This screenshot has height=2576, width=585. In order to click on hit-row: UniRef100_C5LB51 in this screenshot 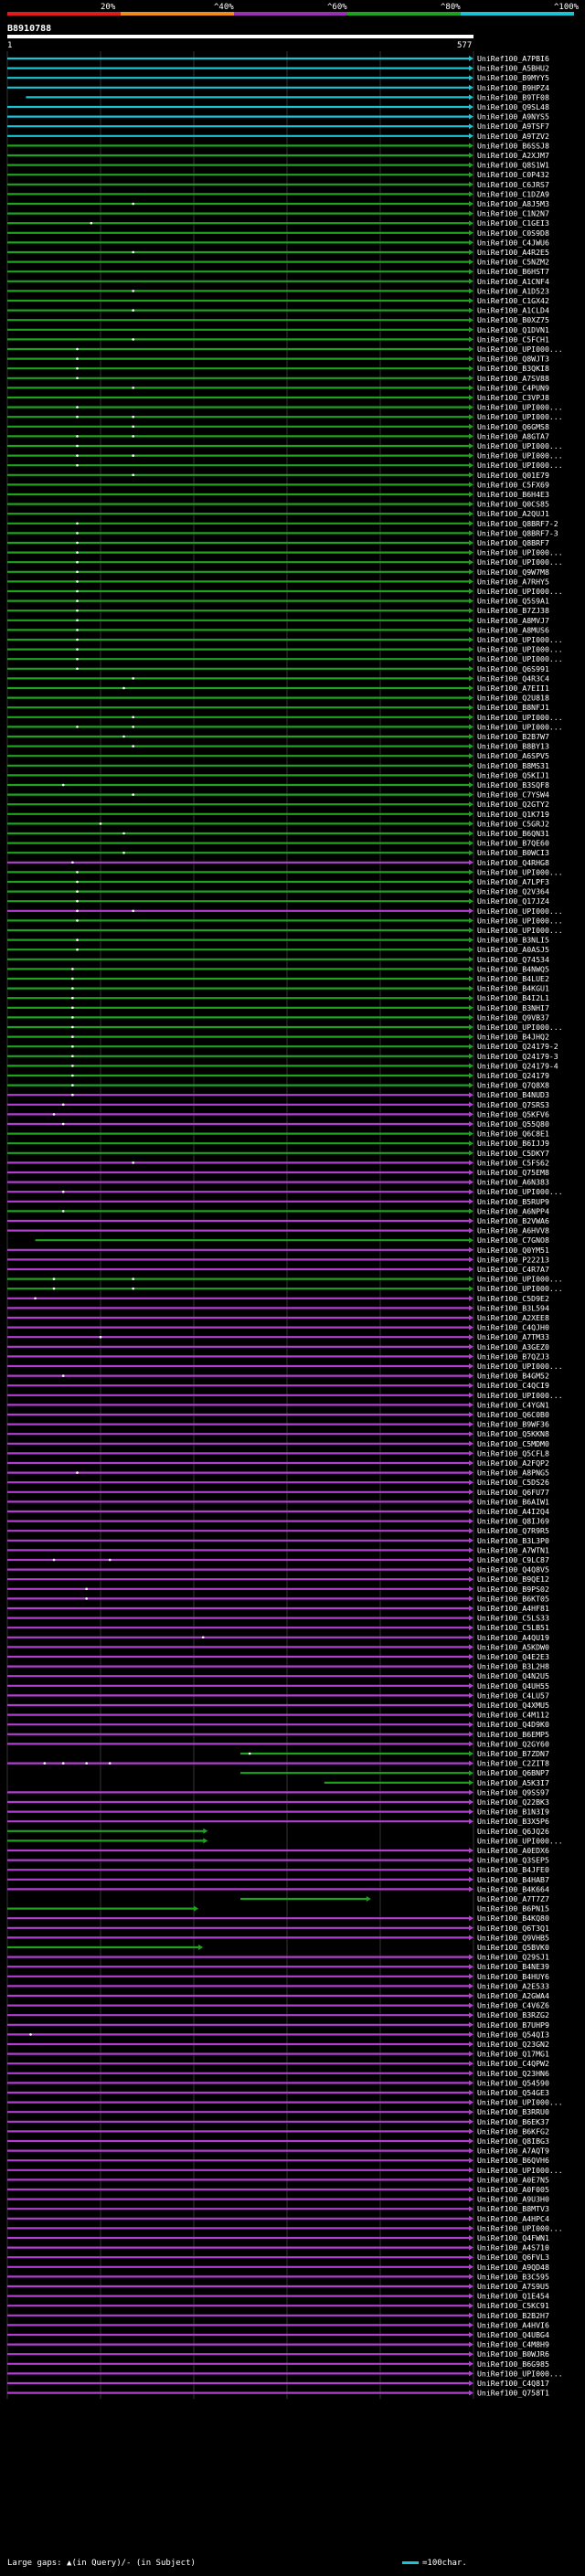, I will do `click(278, 1627)`.